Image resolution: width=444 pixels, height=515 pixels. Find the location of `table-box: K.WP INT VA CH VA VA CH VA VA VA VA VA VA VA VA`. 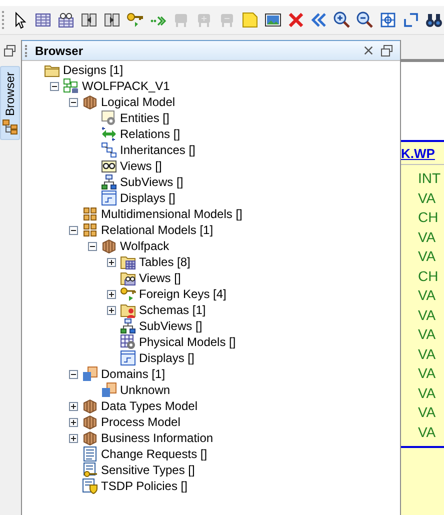

table-box: K.WP INT VA CH VA VA CH VA VA VA VA VA VA VA VA is located at coordinates (422, 327).